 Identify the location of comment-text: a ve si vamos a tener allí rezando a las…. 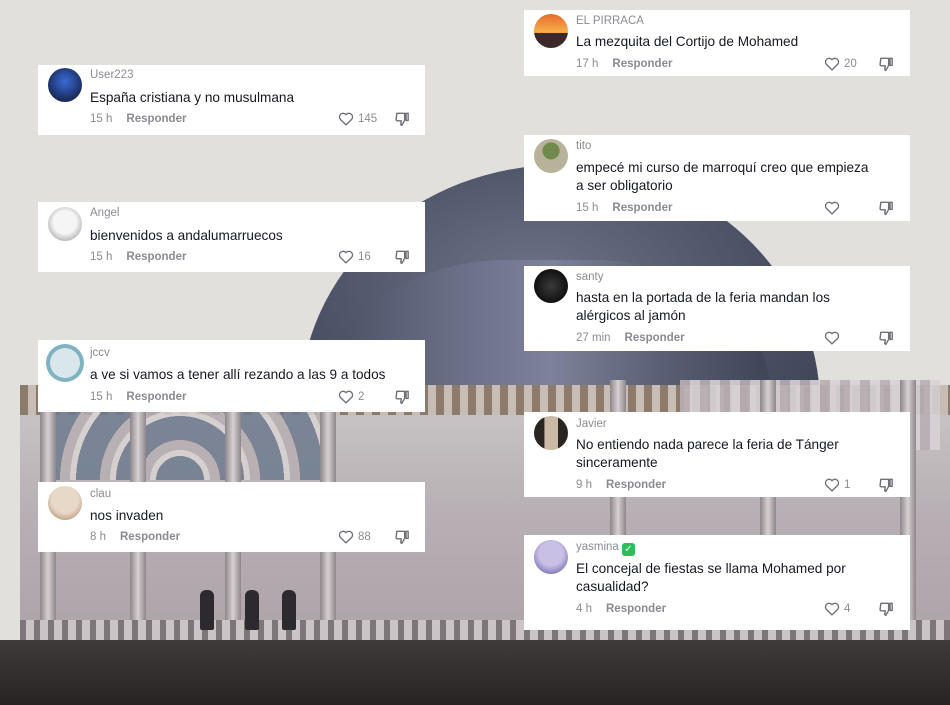
(238, 374).